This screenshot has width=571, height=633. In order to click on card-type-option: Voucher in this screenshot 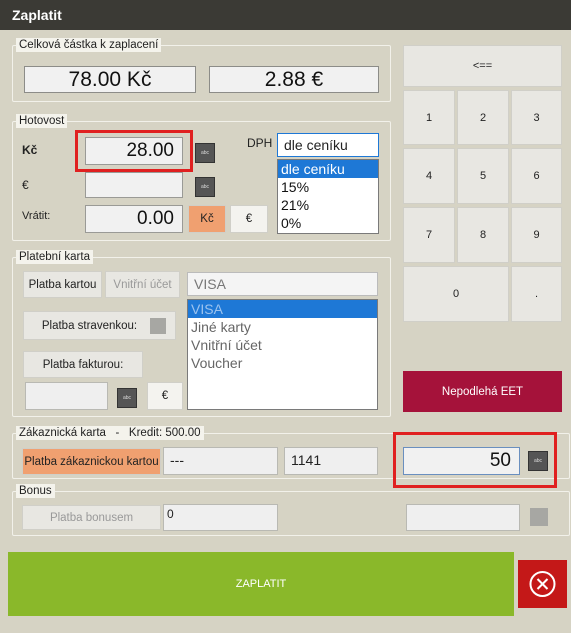, I will do `click(282, 363)`.